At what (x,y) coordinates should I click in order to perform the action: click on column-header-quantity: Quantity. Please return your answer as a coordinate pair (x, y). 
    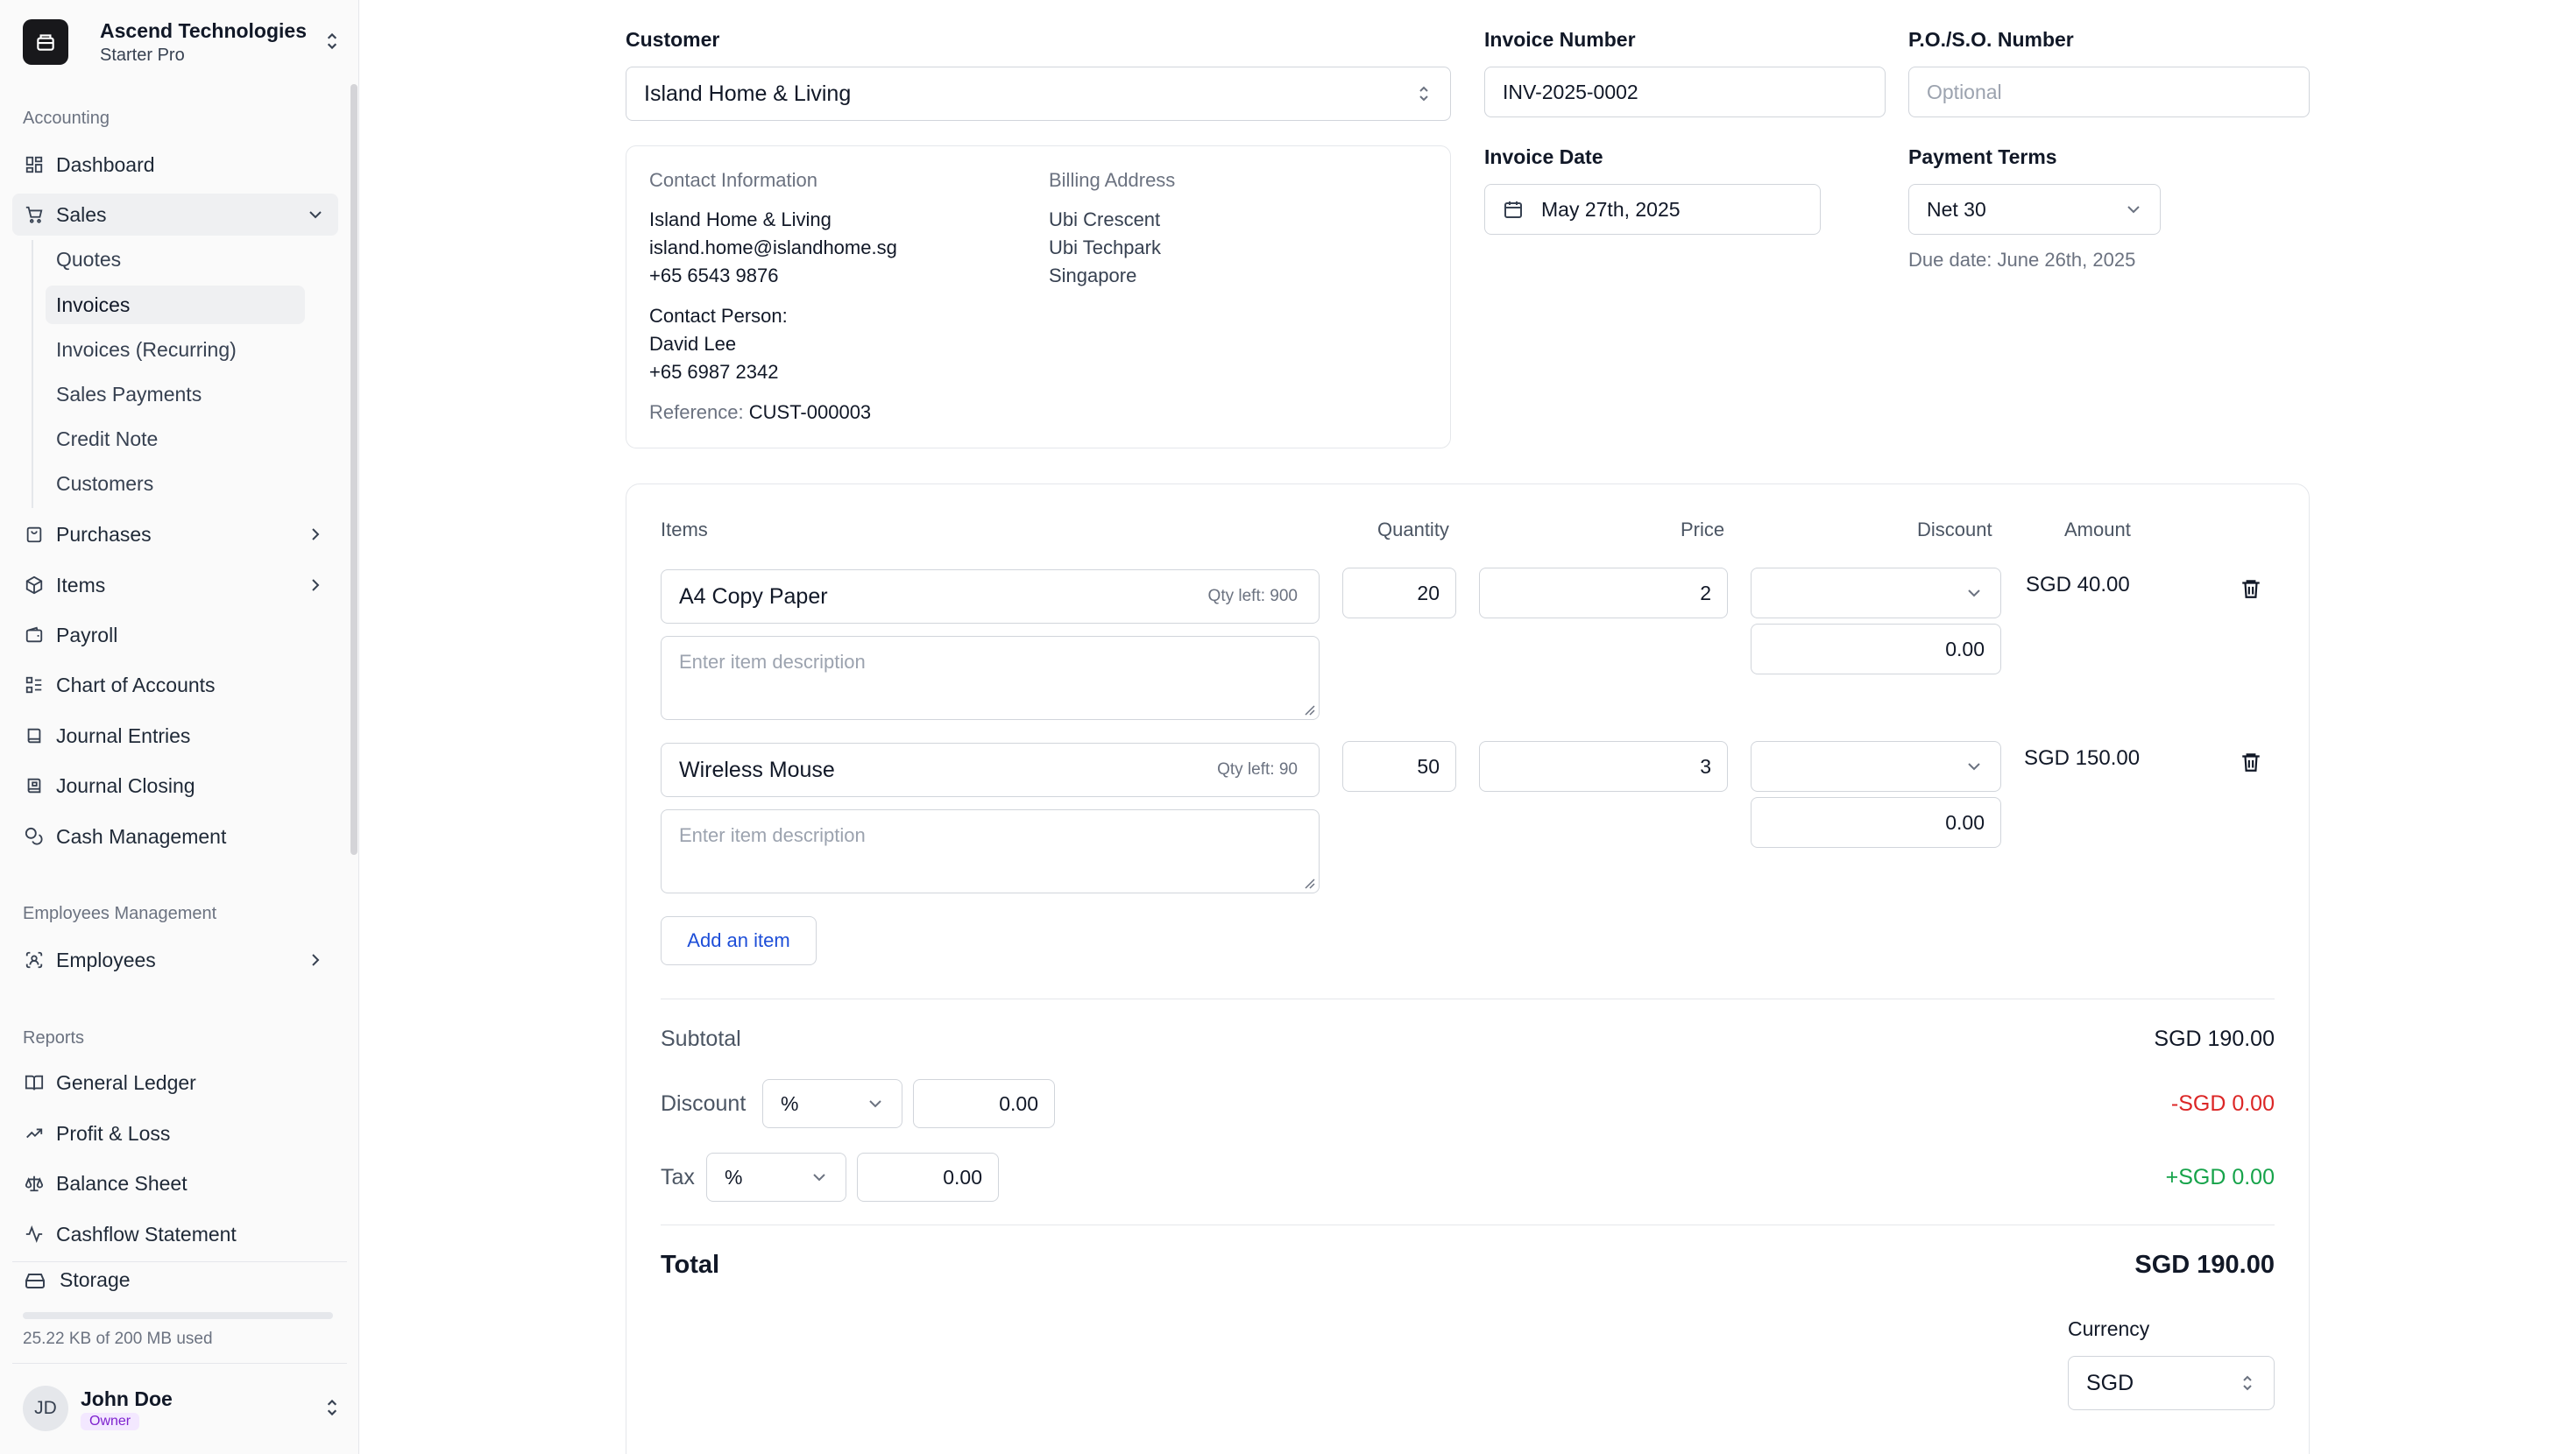
    Looking at the image, I should click on (1413, 529).